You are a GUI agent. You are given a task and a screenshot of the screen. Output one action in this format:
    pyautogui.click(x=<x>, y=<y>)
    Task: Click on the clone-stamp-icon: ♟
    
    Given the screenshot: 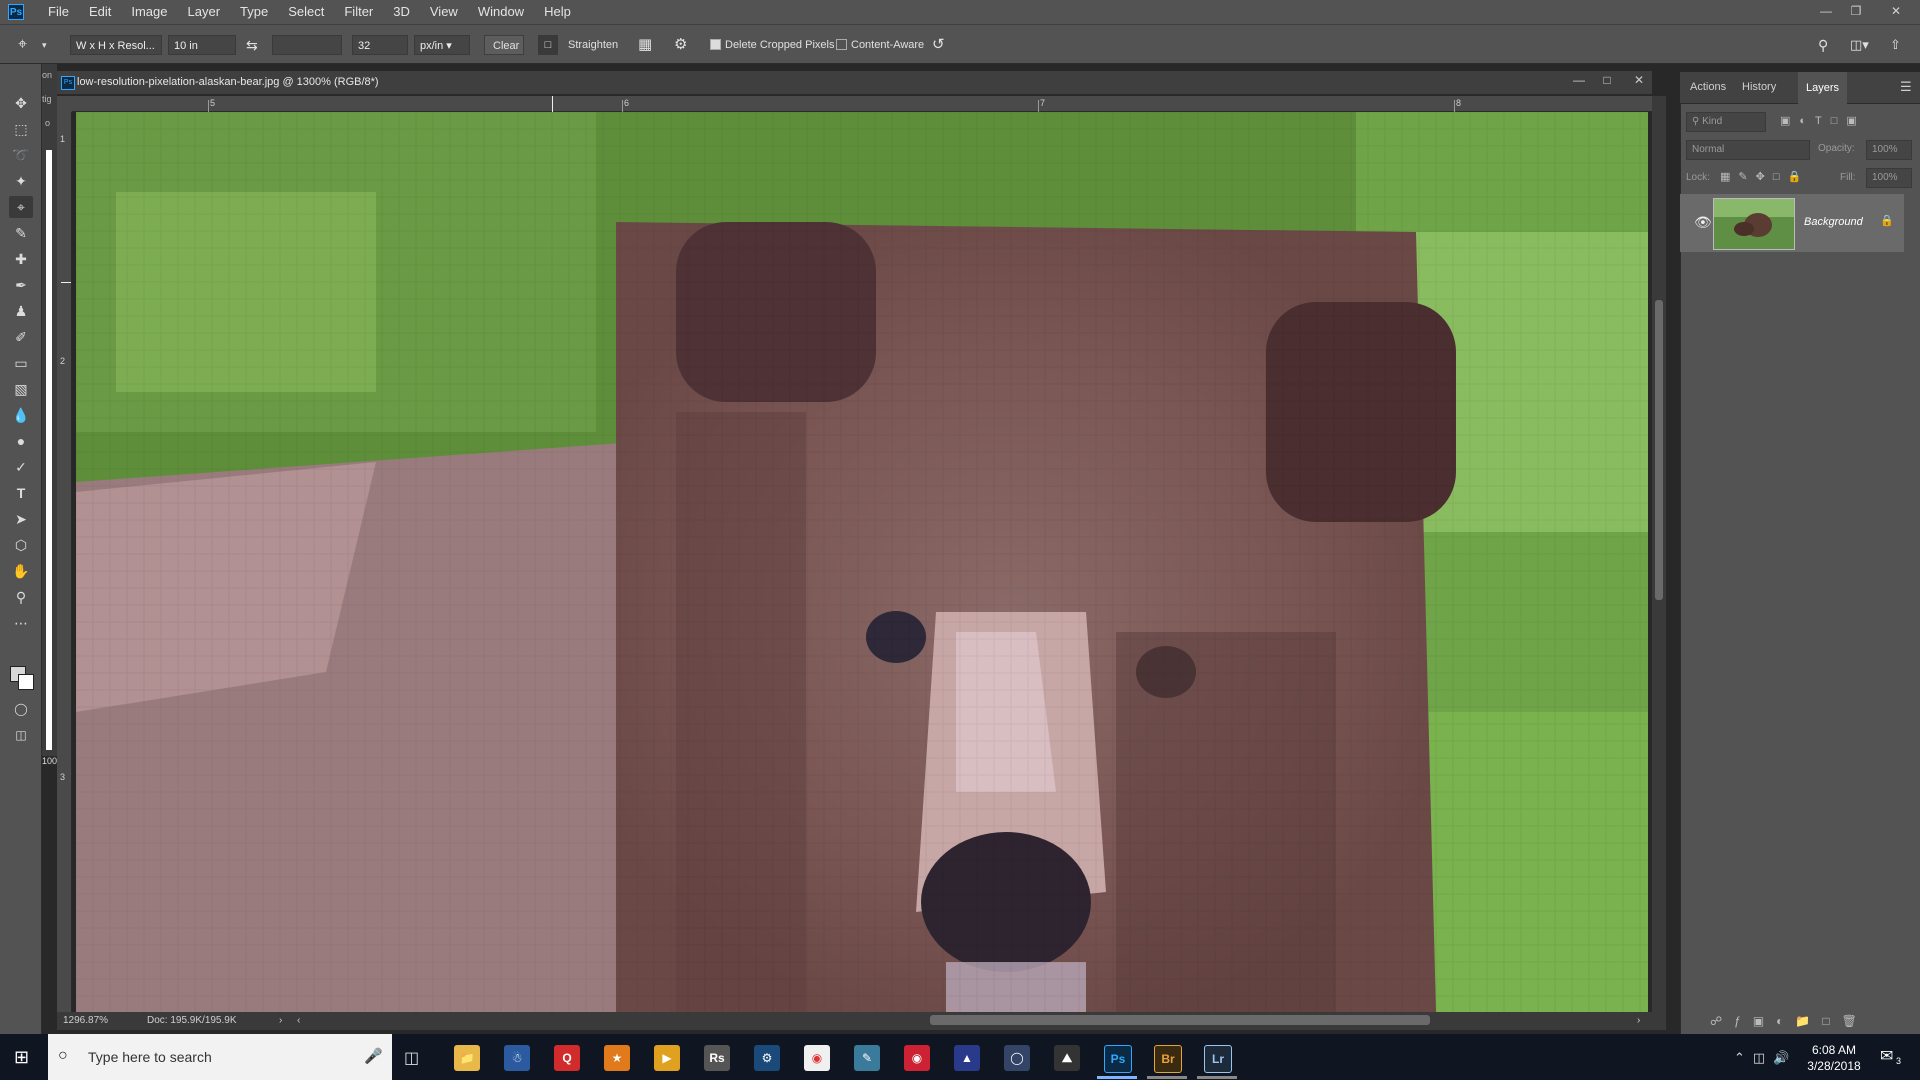 What is the action you would take?
    pyautogui.click(x=21, y=311)
    